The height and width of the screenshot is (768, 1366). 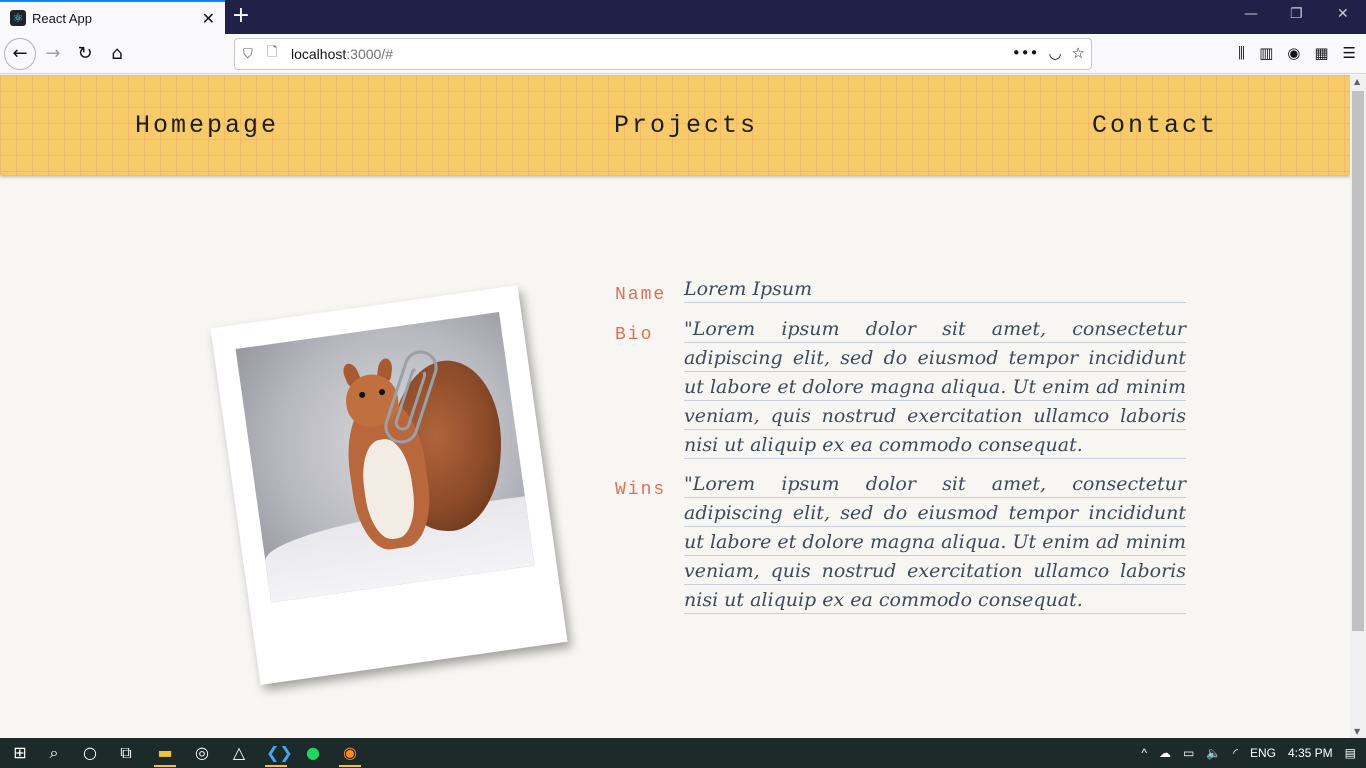 What do you see at coordinates (1144, 753) in the screenshot?
I see `tray-overflow-icon: ^` at bounding box center [1144, 753].